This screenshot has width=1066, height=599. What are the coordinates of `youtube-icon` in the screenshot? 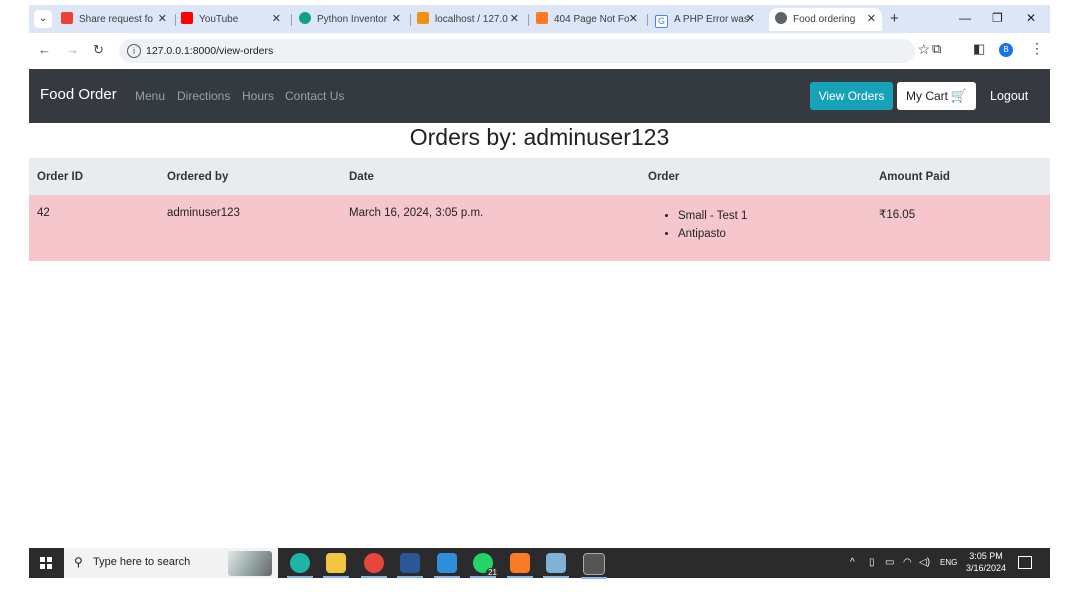 It's located at (187, 18).